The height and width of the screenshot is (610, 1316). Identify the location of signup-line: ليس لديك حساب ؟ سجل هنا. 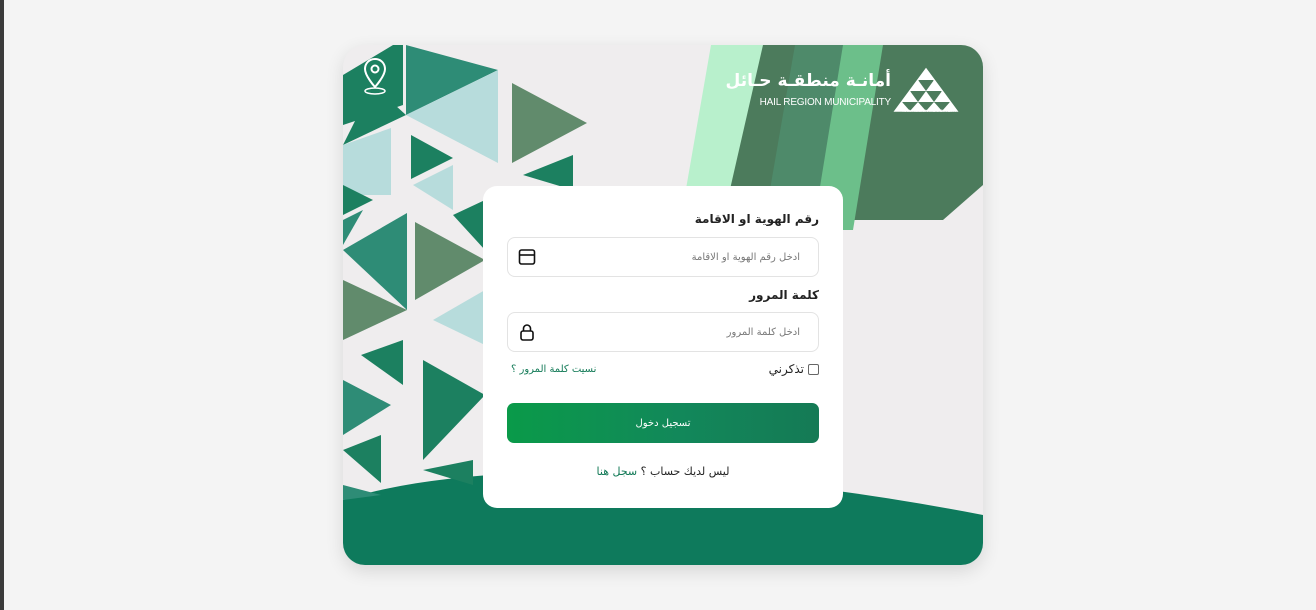
(663, 471).